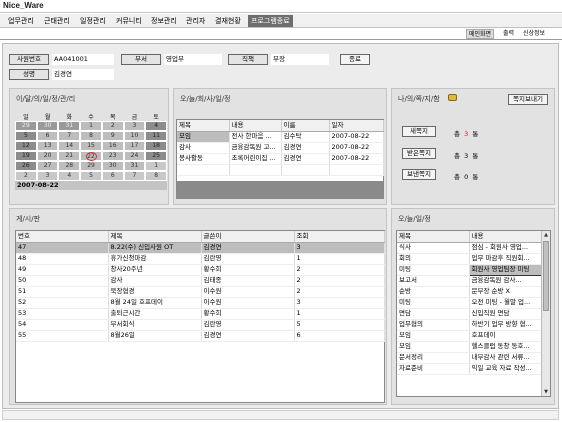 The width and height of the screenshot is (562, 422). I want to click on table-row: 봉사활동 초록어린이집 ... 김경연 2007-08-22, so click(280, 159).